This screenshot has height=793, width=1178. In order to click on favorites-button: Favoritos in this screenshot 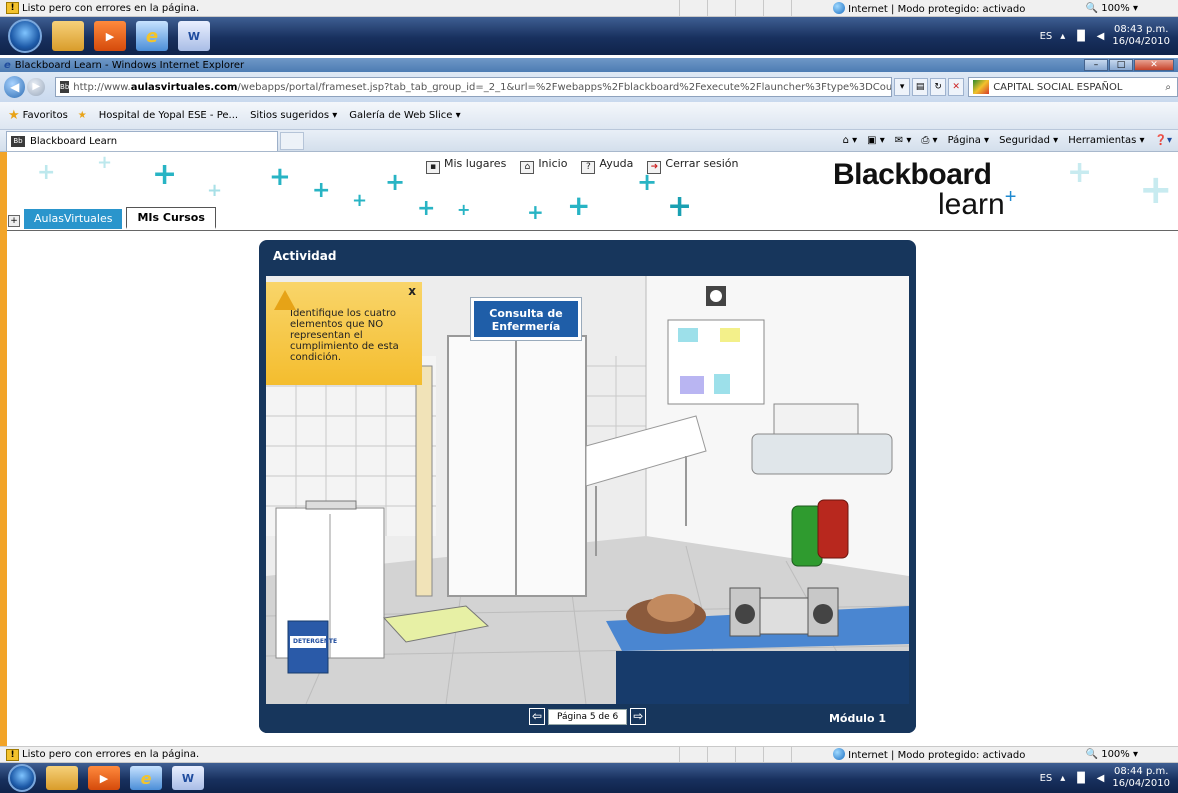, I will do `click(45, 115)`.